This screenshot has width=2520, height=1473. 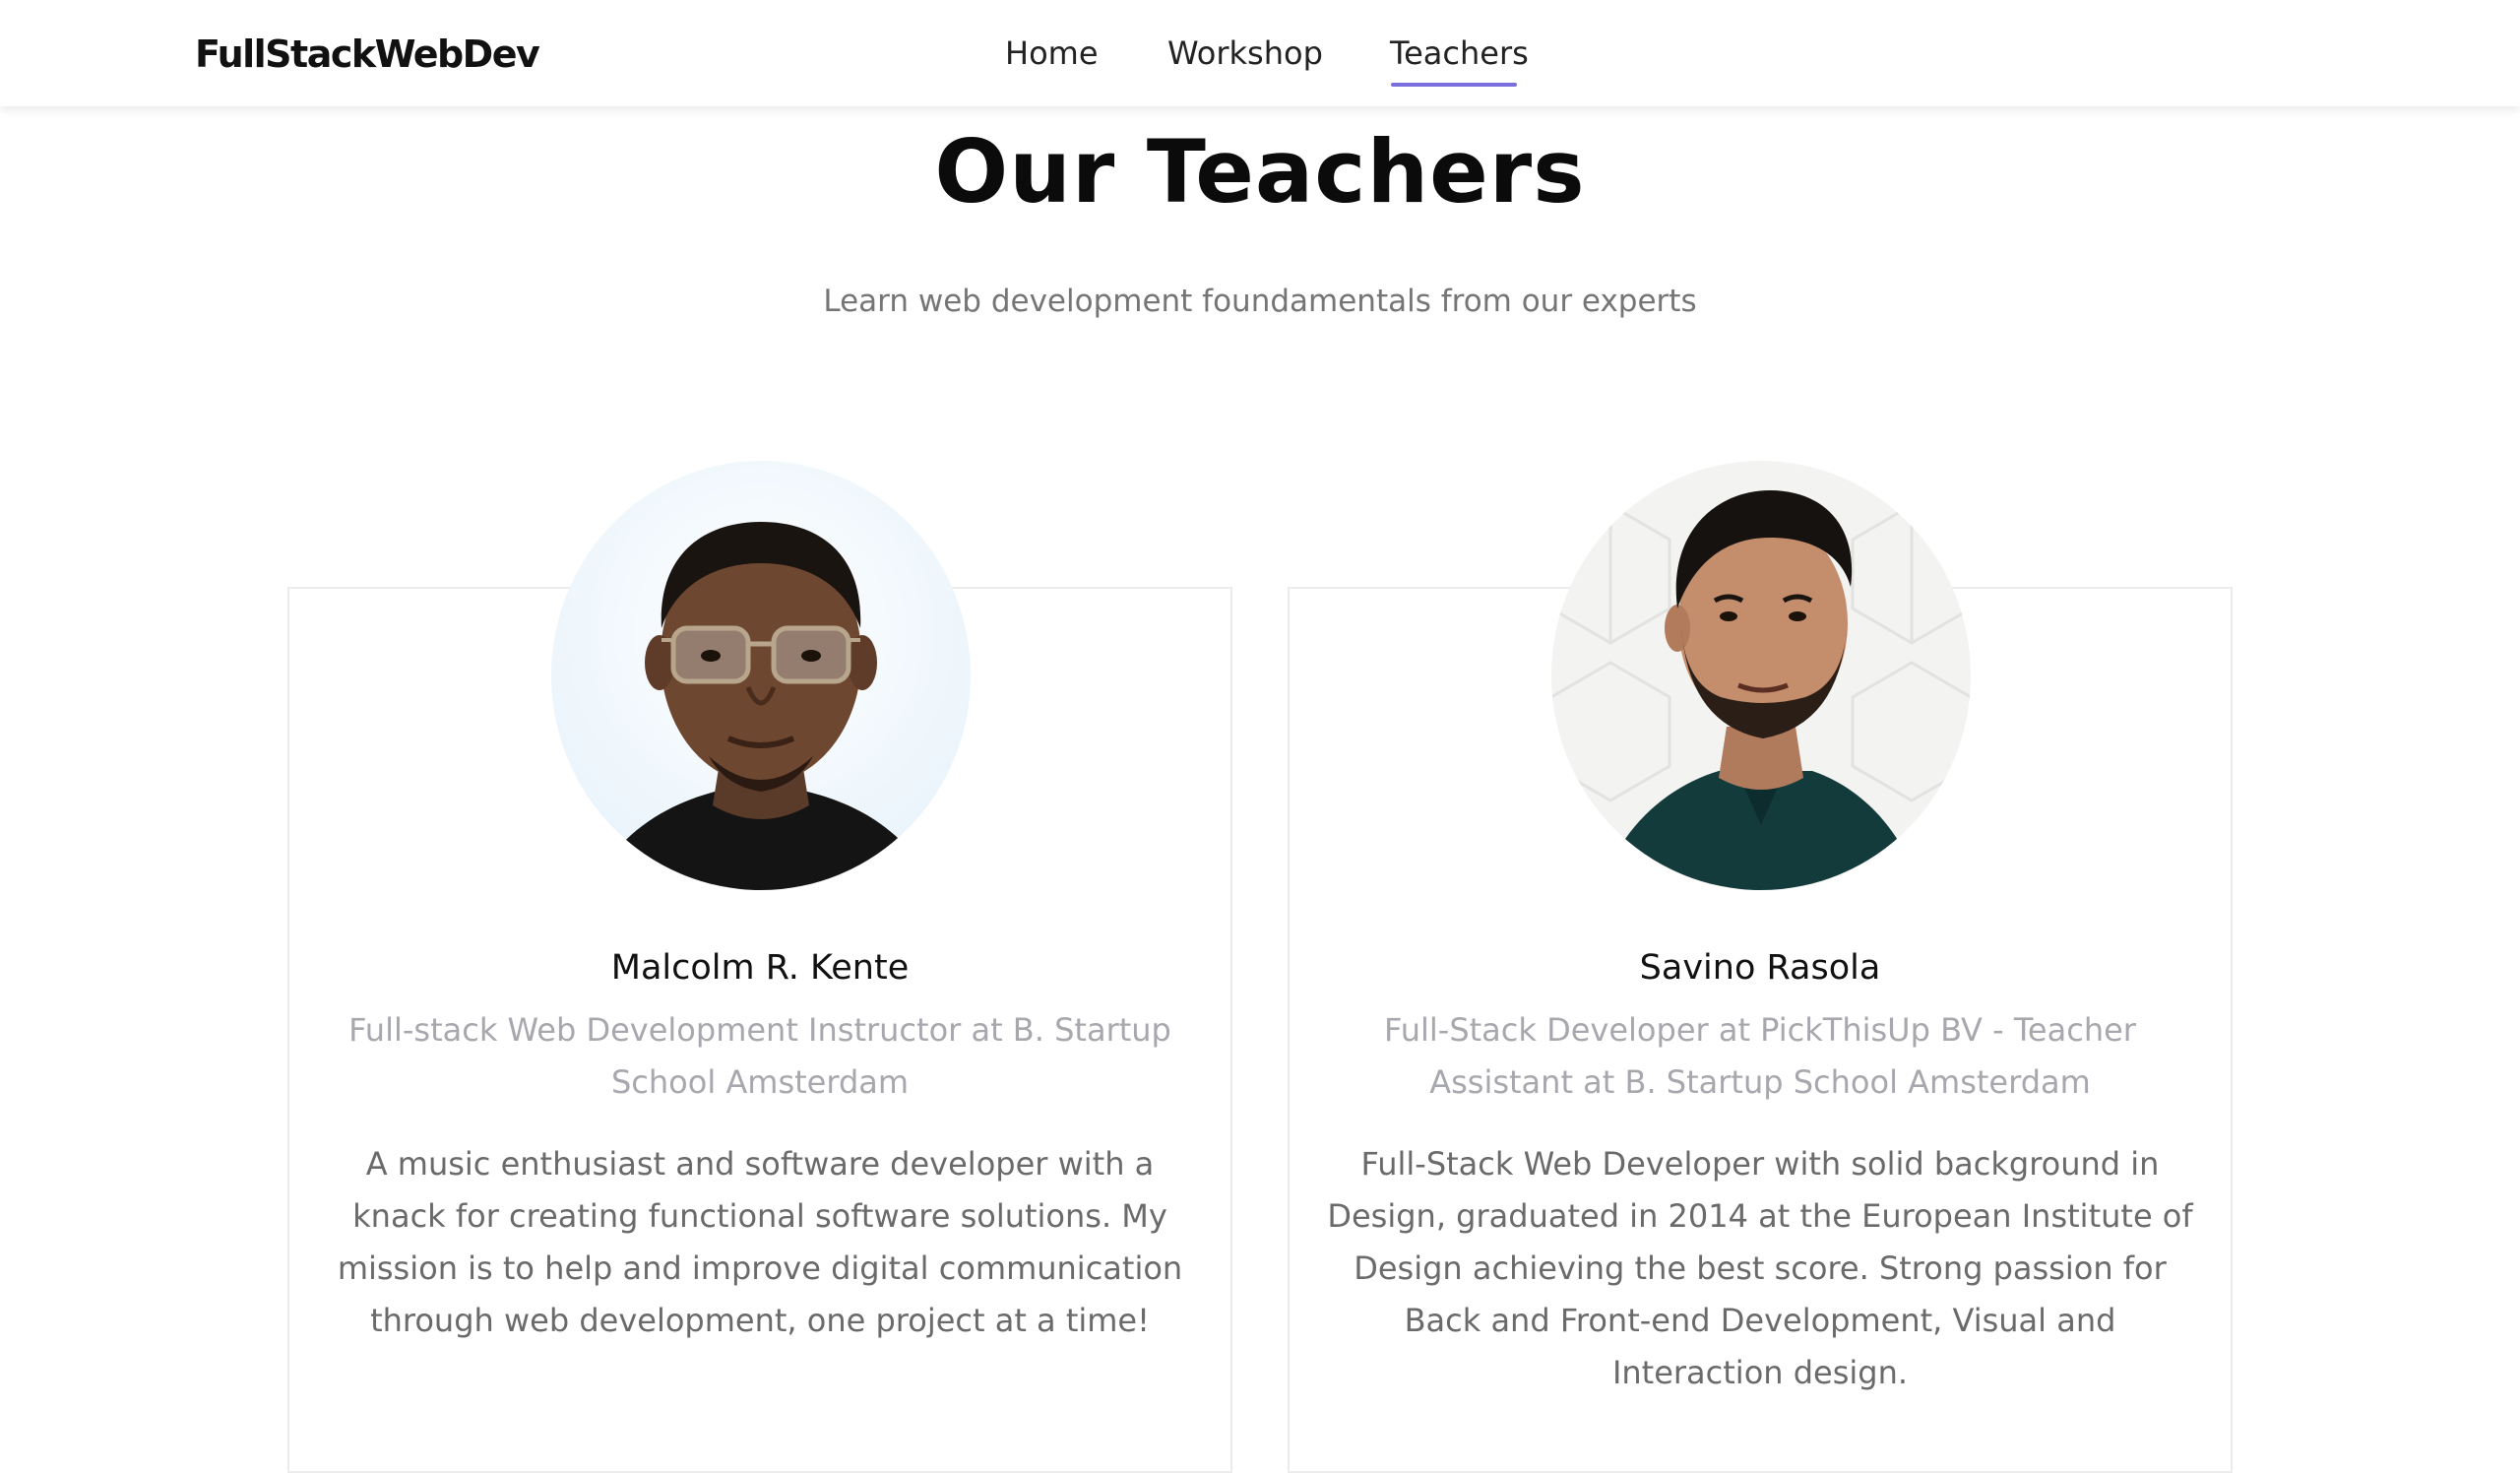 I want to click on nav-link-workshop: Workshop, so click(x=1245, y=53).